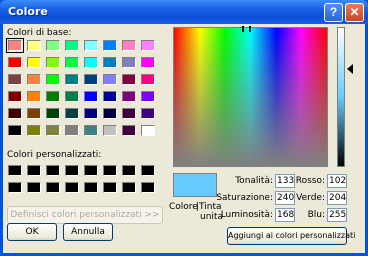  I want to click on luminosity-label: Luminosità:, so click(246, 215).